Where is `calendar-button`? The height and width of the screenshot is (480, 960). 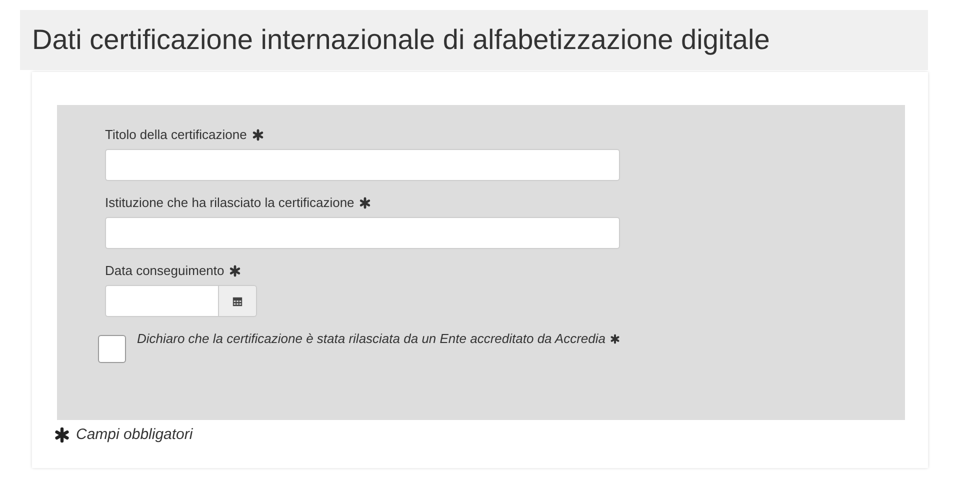 calendar-button is located at coordinates (238, 301).